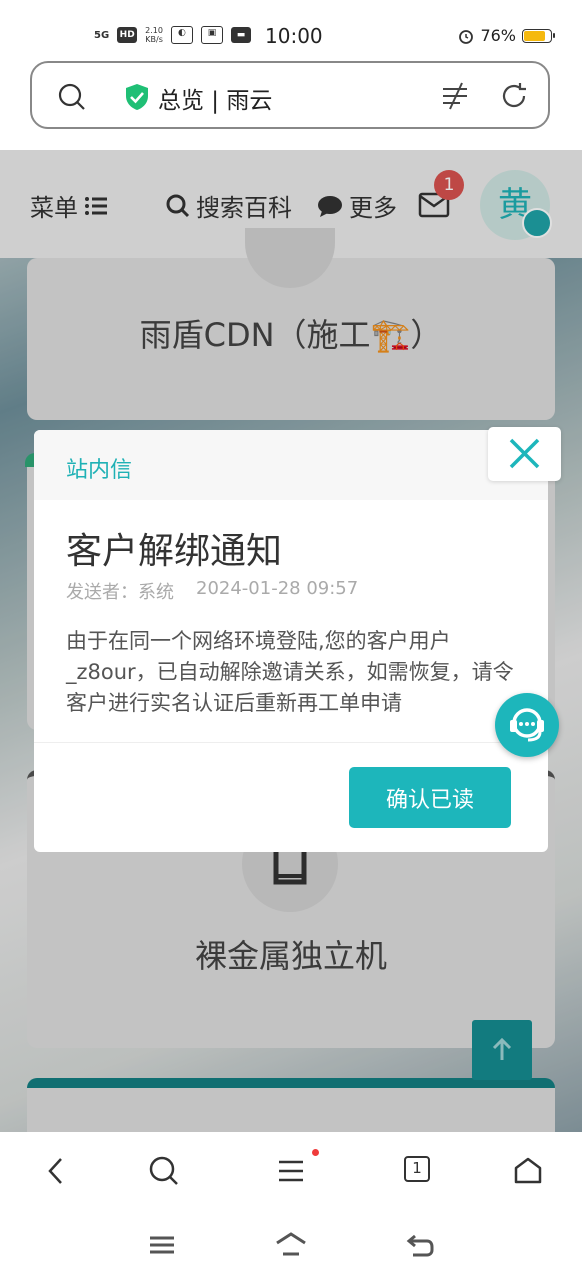 The image size is (582, 1280). Describe the element at coordinates (56, 1171) in the screenshot. I see `back-arrow-icon` at that location.